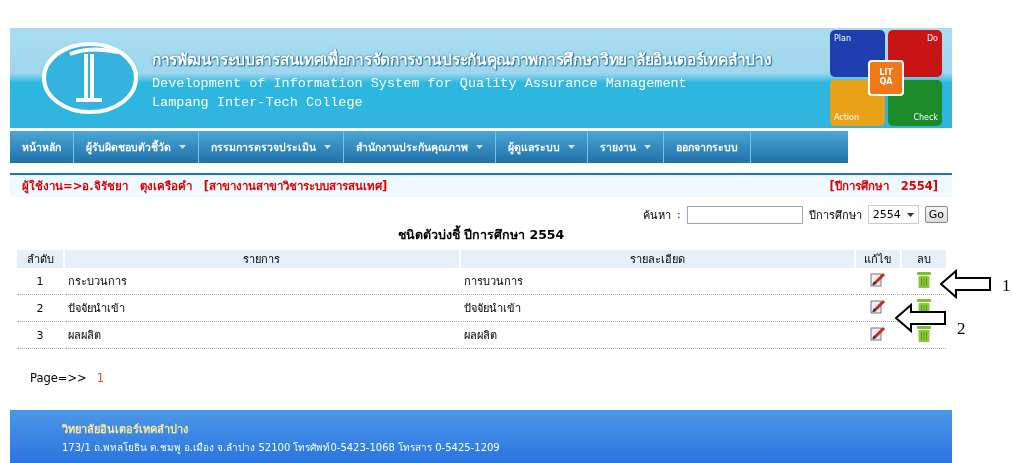  What do you see at coordinates (262, 259) in the screenshot?
I see `column-header: รายการ` at bounding box center [262, 259].